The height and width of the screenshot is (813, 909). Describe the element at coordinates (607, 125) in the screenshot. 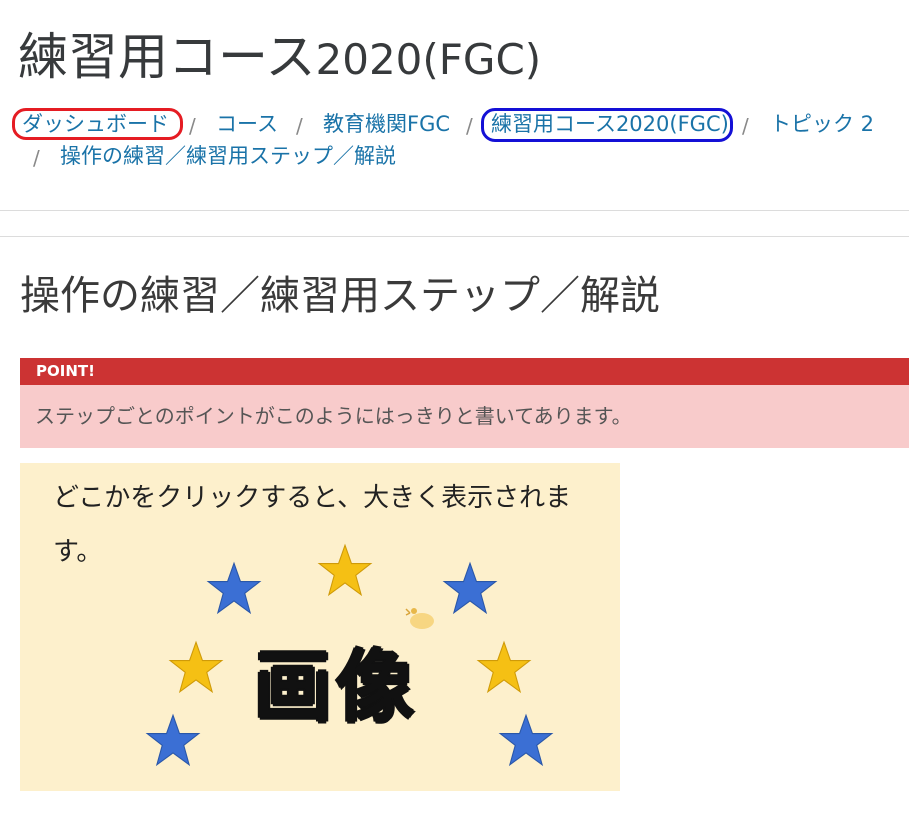

I see `blue-highlight-ellipse` at that location.